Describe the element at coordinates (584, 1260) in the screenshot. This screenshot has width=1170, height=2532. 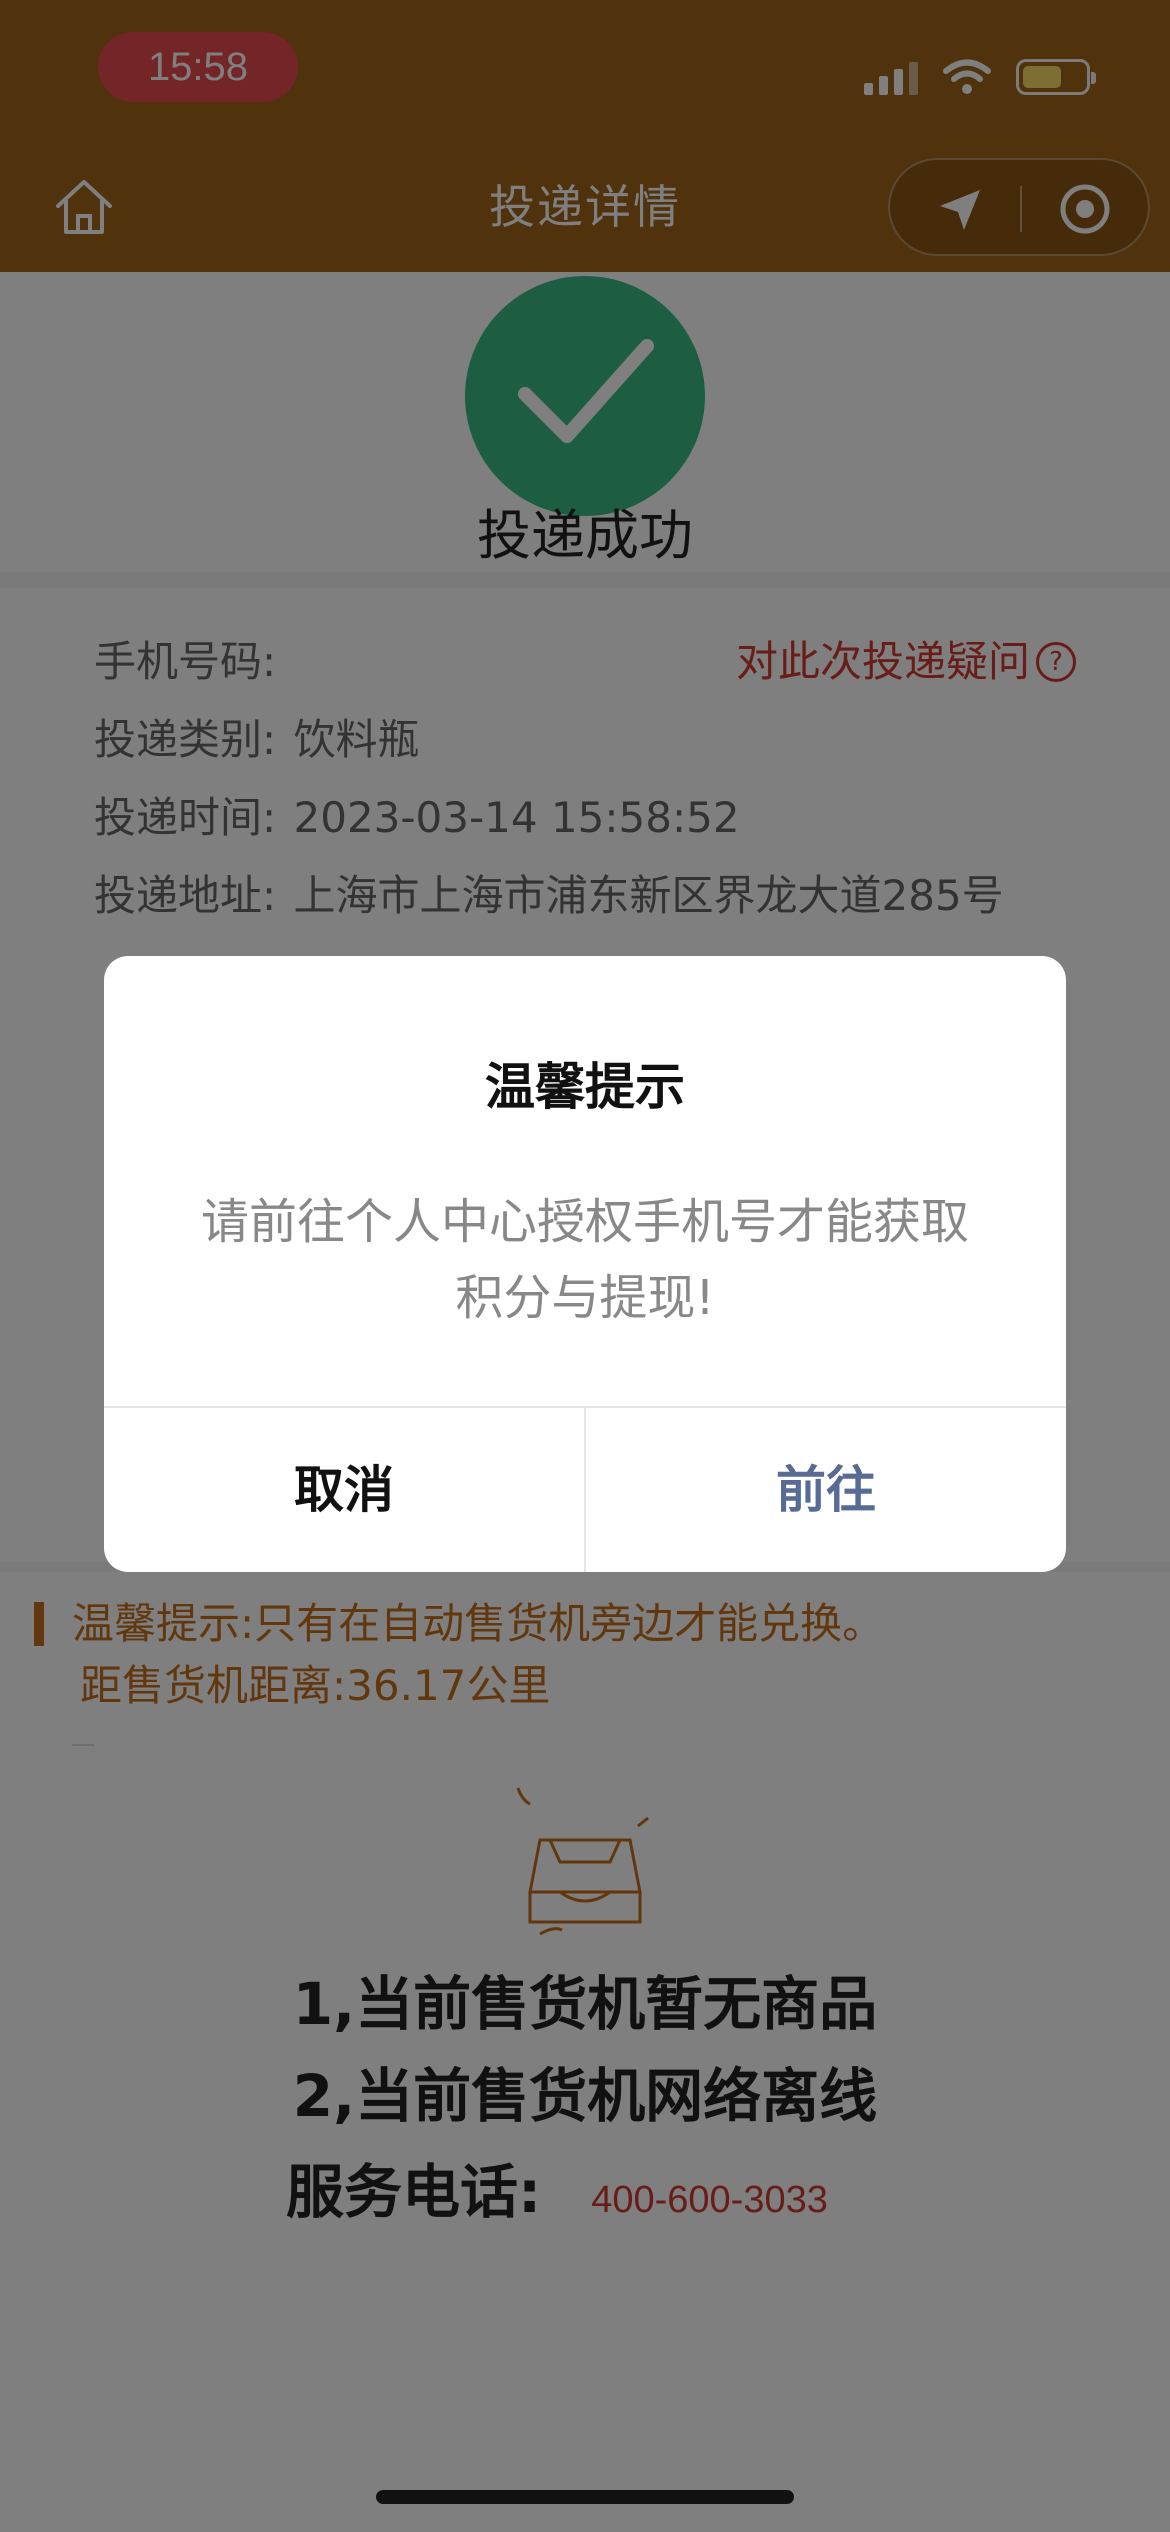
I see `dialog-message: 请前往个人中心授权手机号才能获取积分与提现!` at that location.